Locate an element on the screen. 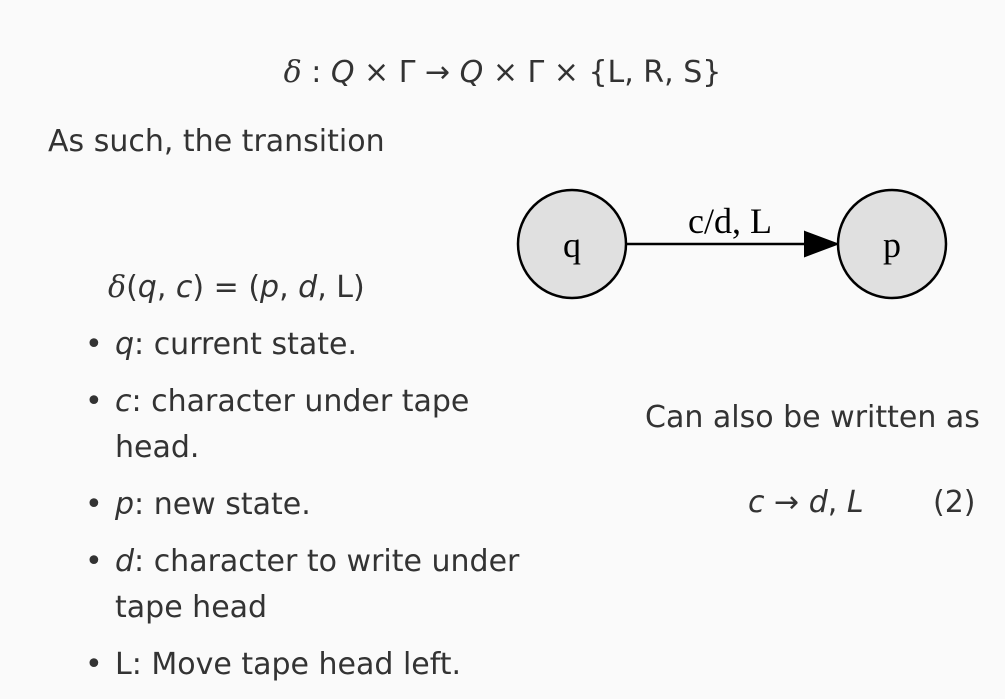 This screenshot has height=699, width=1005. set-q-result: Q is located at coordinates (471, 72).